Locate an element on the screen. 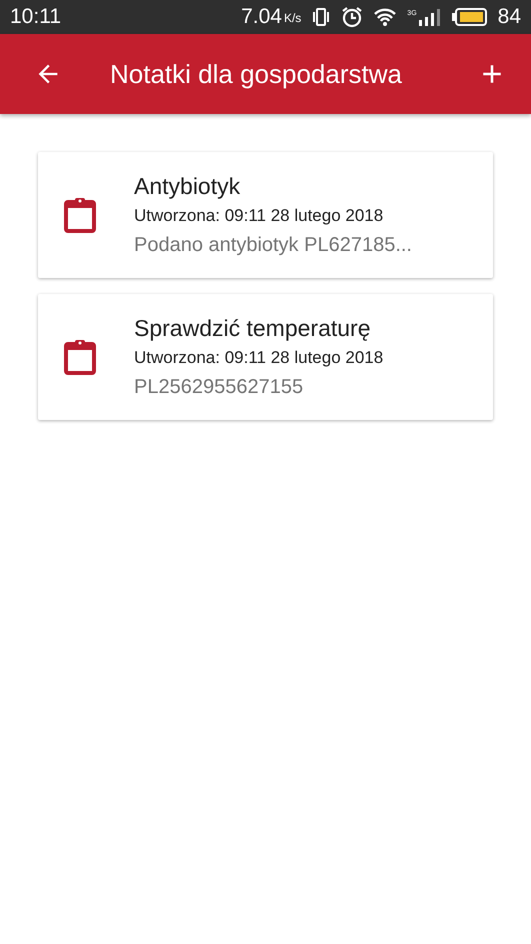 The image size is (531, 944). note-preview: PL2562955627155 is located at coordinates (219, 387).